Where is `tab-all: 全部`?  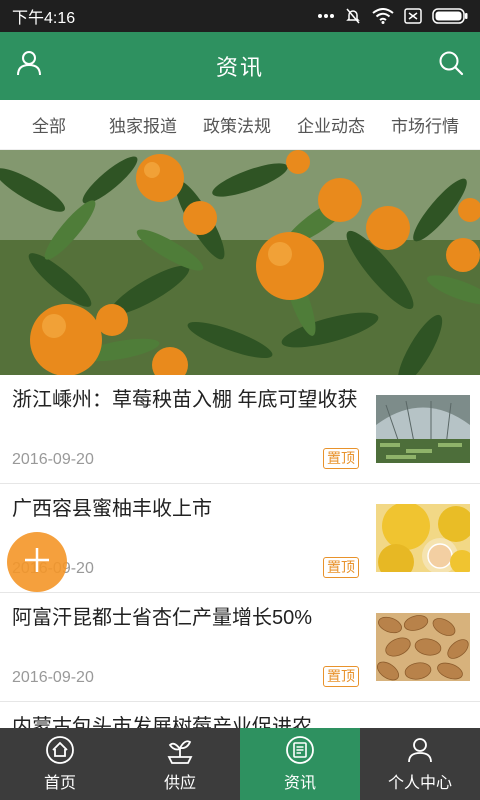
tab-all: 全部 is located at coordinates (48, 124).